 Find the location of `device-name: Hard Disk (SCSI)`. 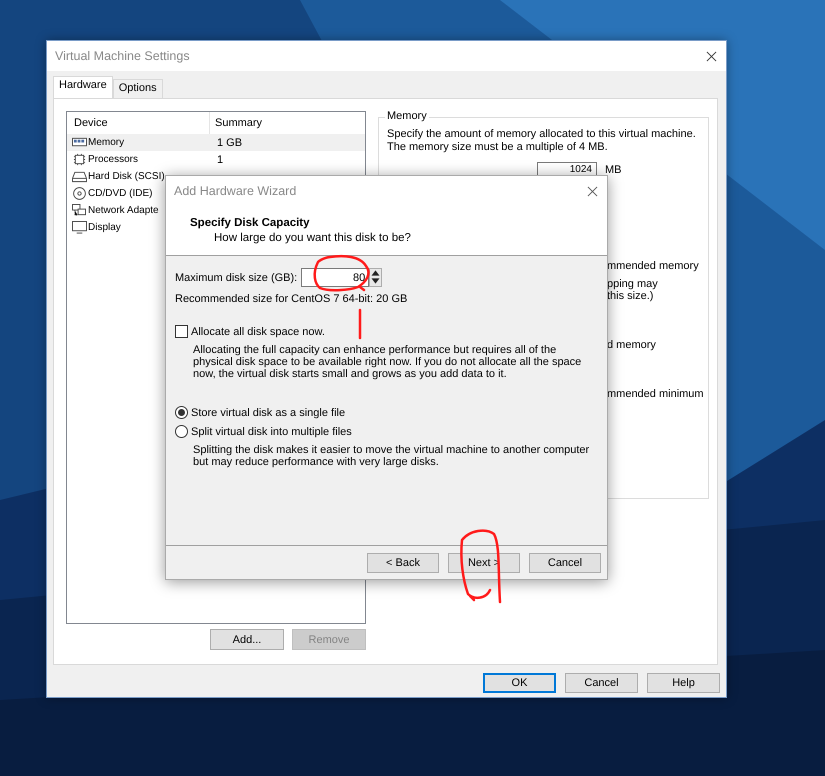

device-name: Hard Disk (SCSI) is located at coordinates (126, 176).